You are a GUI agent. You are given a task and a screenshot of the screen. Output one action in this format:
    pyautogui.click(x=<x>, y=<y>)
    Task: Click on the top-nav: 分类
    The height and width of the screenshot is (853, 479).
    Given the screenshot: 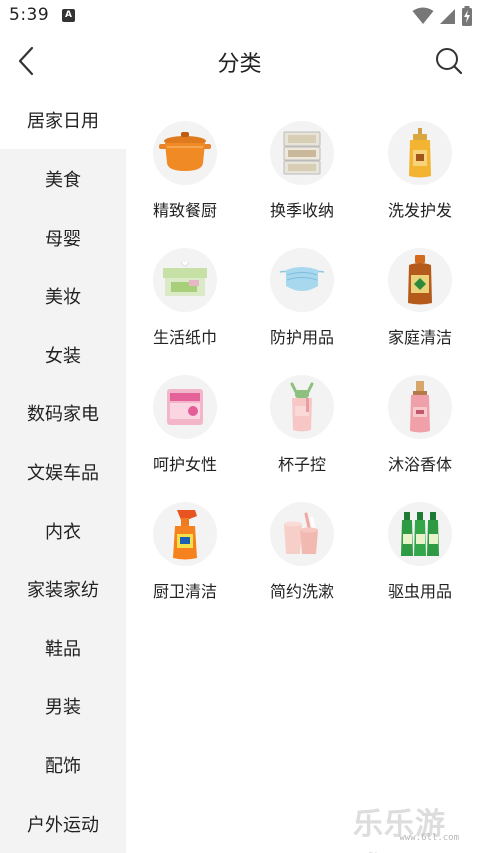 What is the action you would take?
    pyautogui.click(x=239, y=61)
    